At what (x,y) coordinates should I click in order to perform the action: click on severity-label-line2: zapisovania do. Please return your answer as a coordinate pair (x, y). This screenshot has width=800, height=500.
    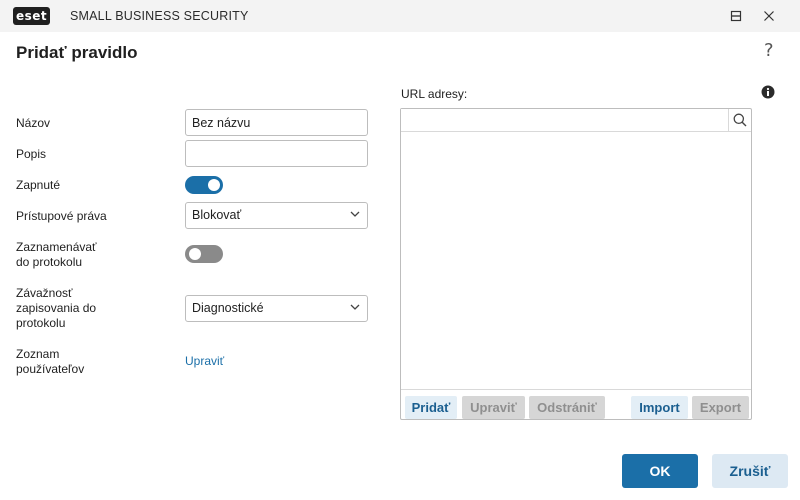
    Looking at the image, I should click on (56, 308).